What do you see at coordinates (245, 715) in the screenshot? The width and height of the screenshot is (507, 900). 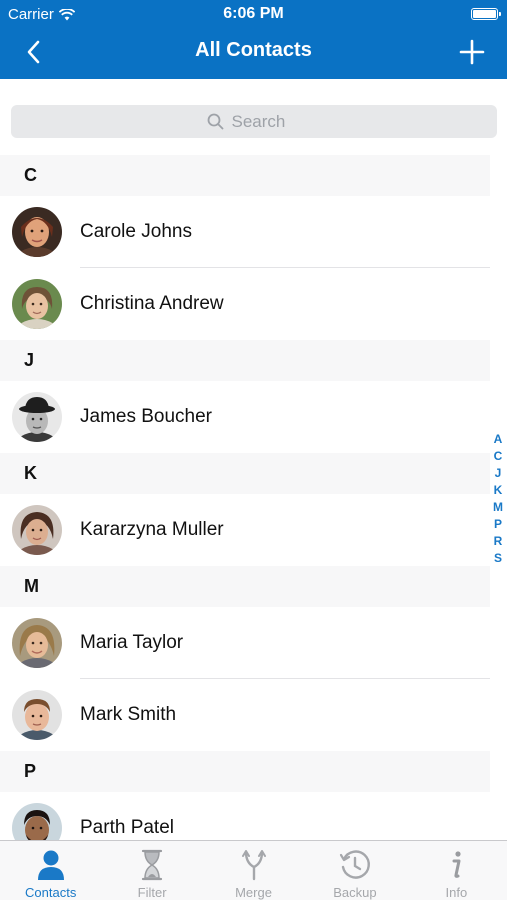 I see `contact-row: Mark Smith` at bounding box center [245, 715].